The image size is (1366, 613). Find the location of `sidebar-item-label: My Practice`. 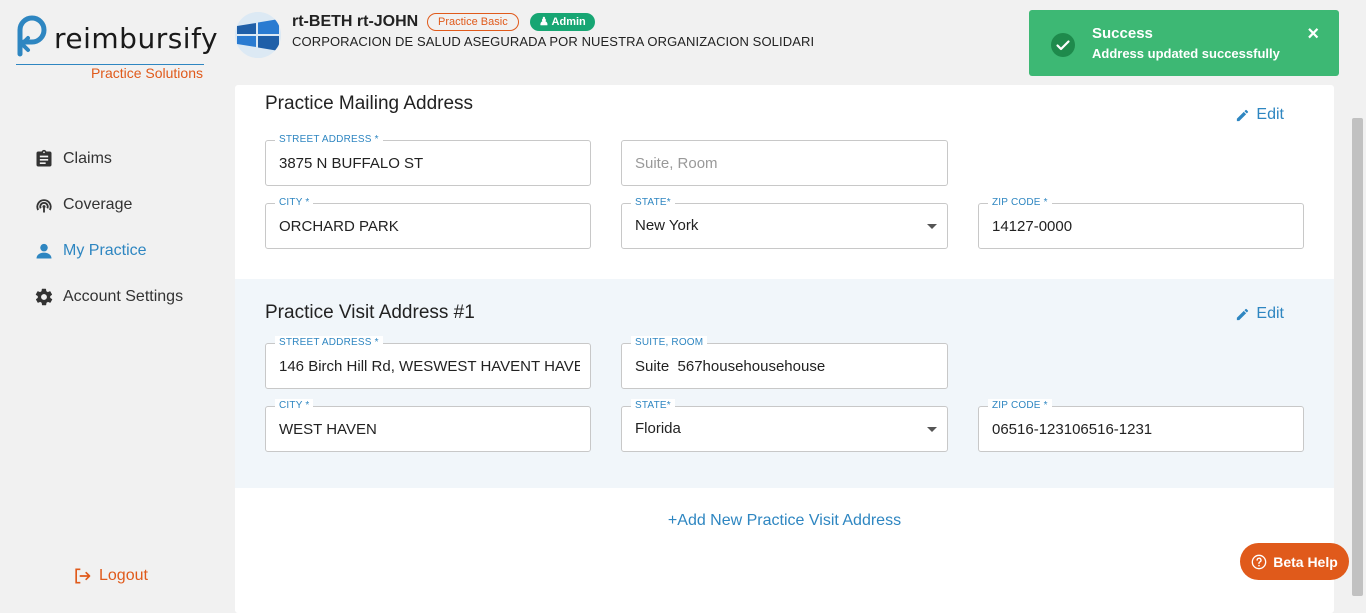

sidebar-item-label: My Practice is located at coordinates (105, 250).